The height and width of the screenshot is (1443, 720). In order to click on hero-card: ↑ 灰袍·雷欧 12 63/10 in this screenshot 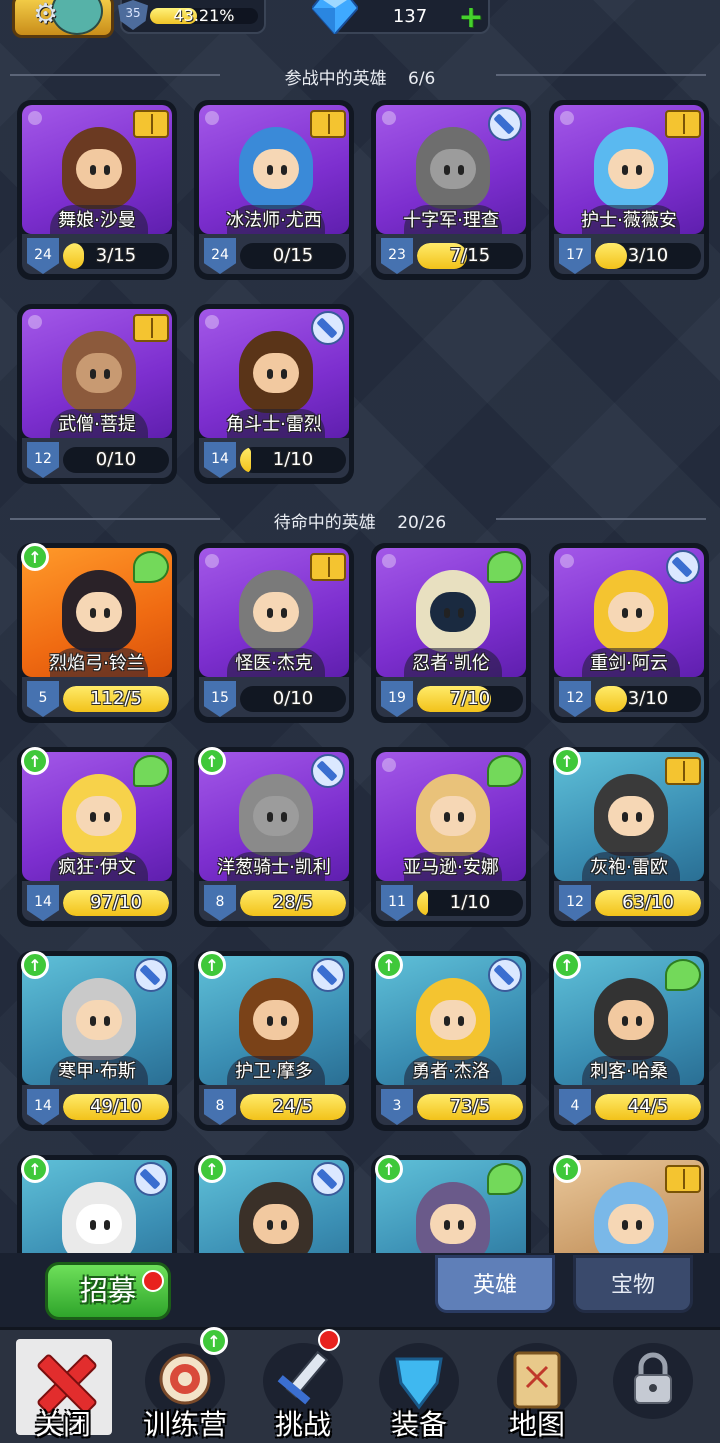, I will do `click(629, 837)`.